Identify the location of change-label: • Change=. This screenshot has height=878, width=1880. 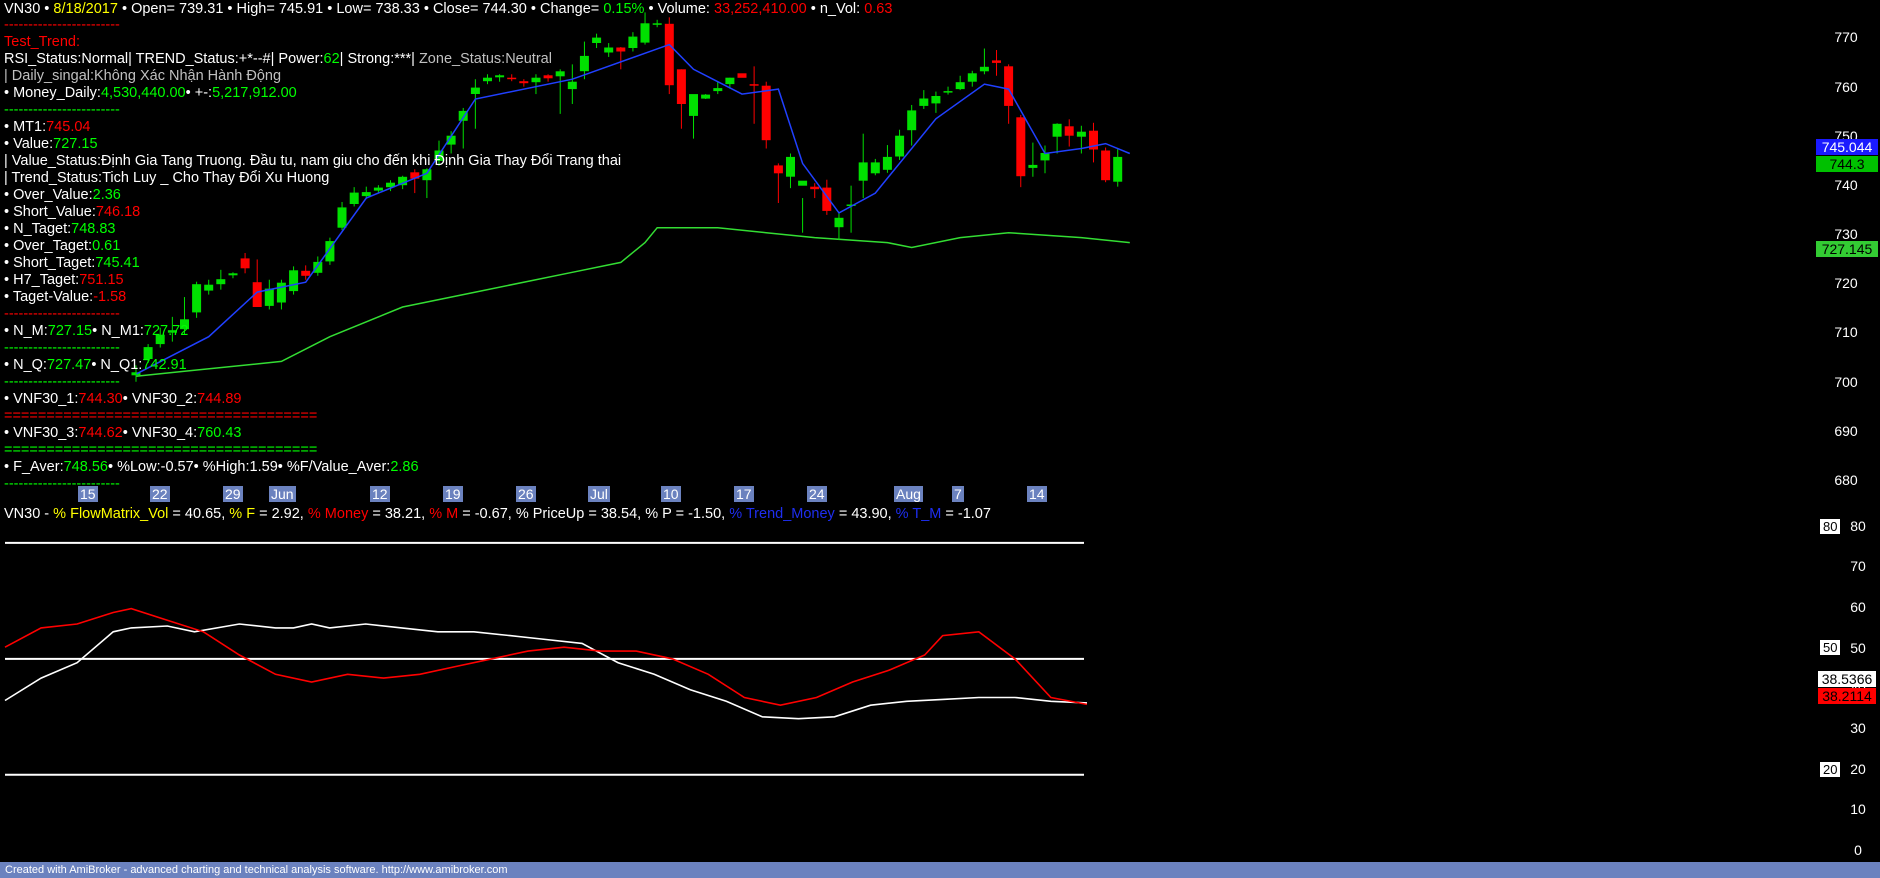
(565, 9).